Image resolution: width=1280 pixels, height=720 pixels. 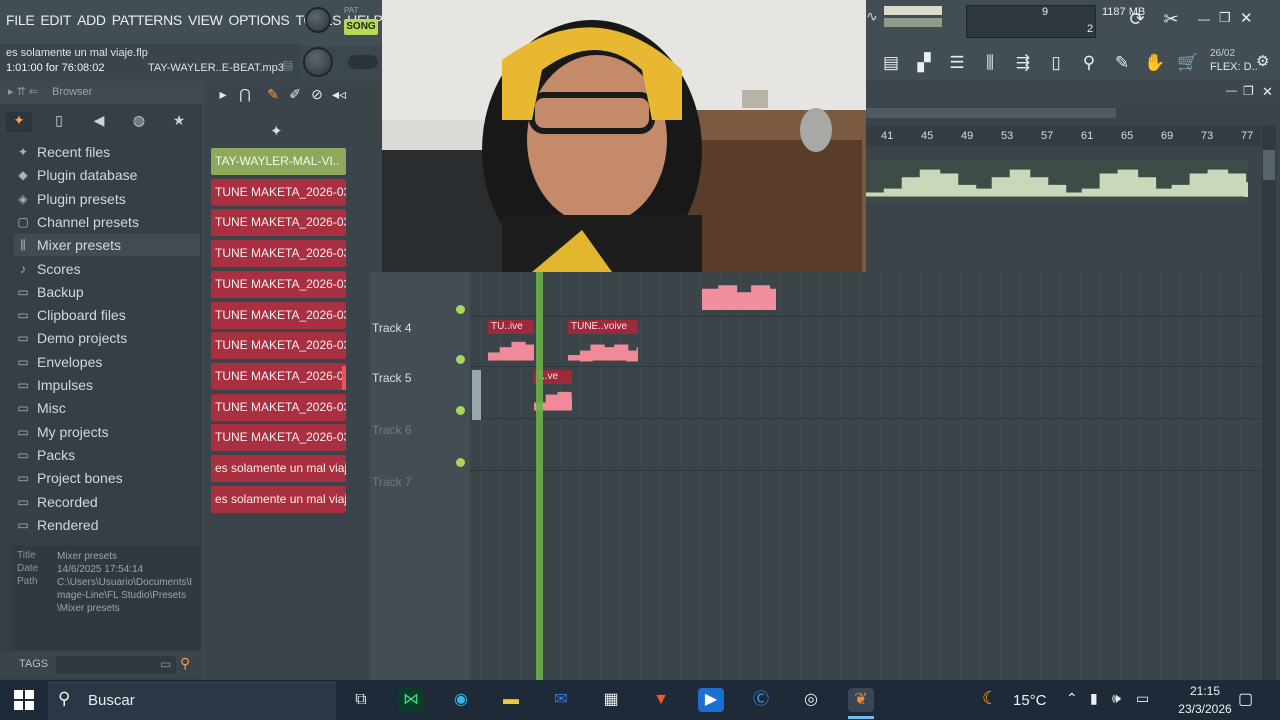 I want to click on scroll-thumb, so click(x=1269, y=165).